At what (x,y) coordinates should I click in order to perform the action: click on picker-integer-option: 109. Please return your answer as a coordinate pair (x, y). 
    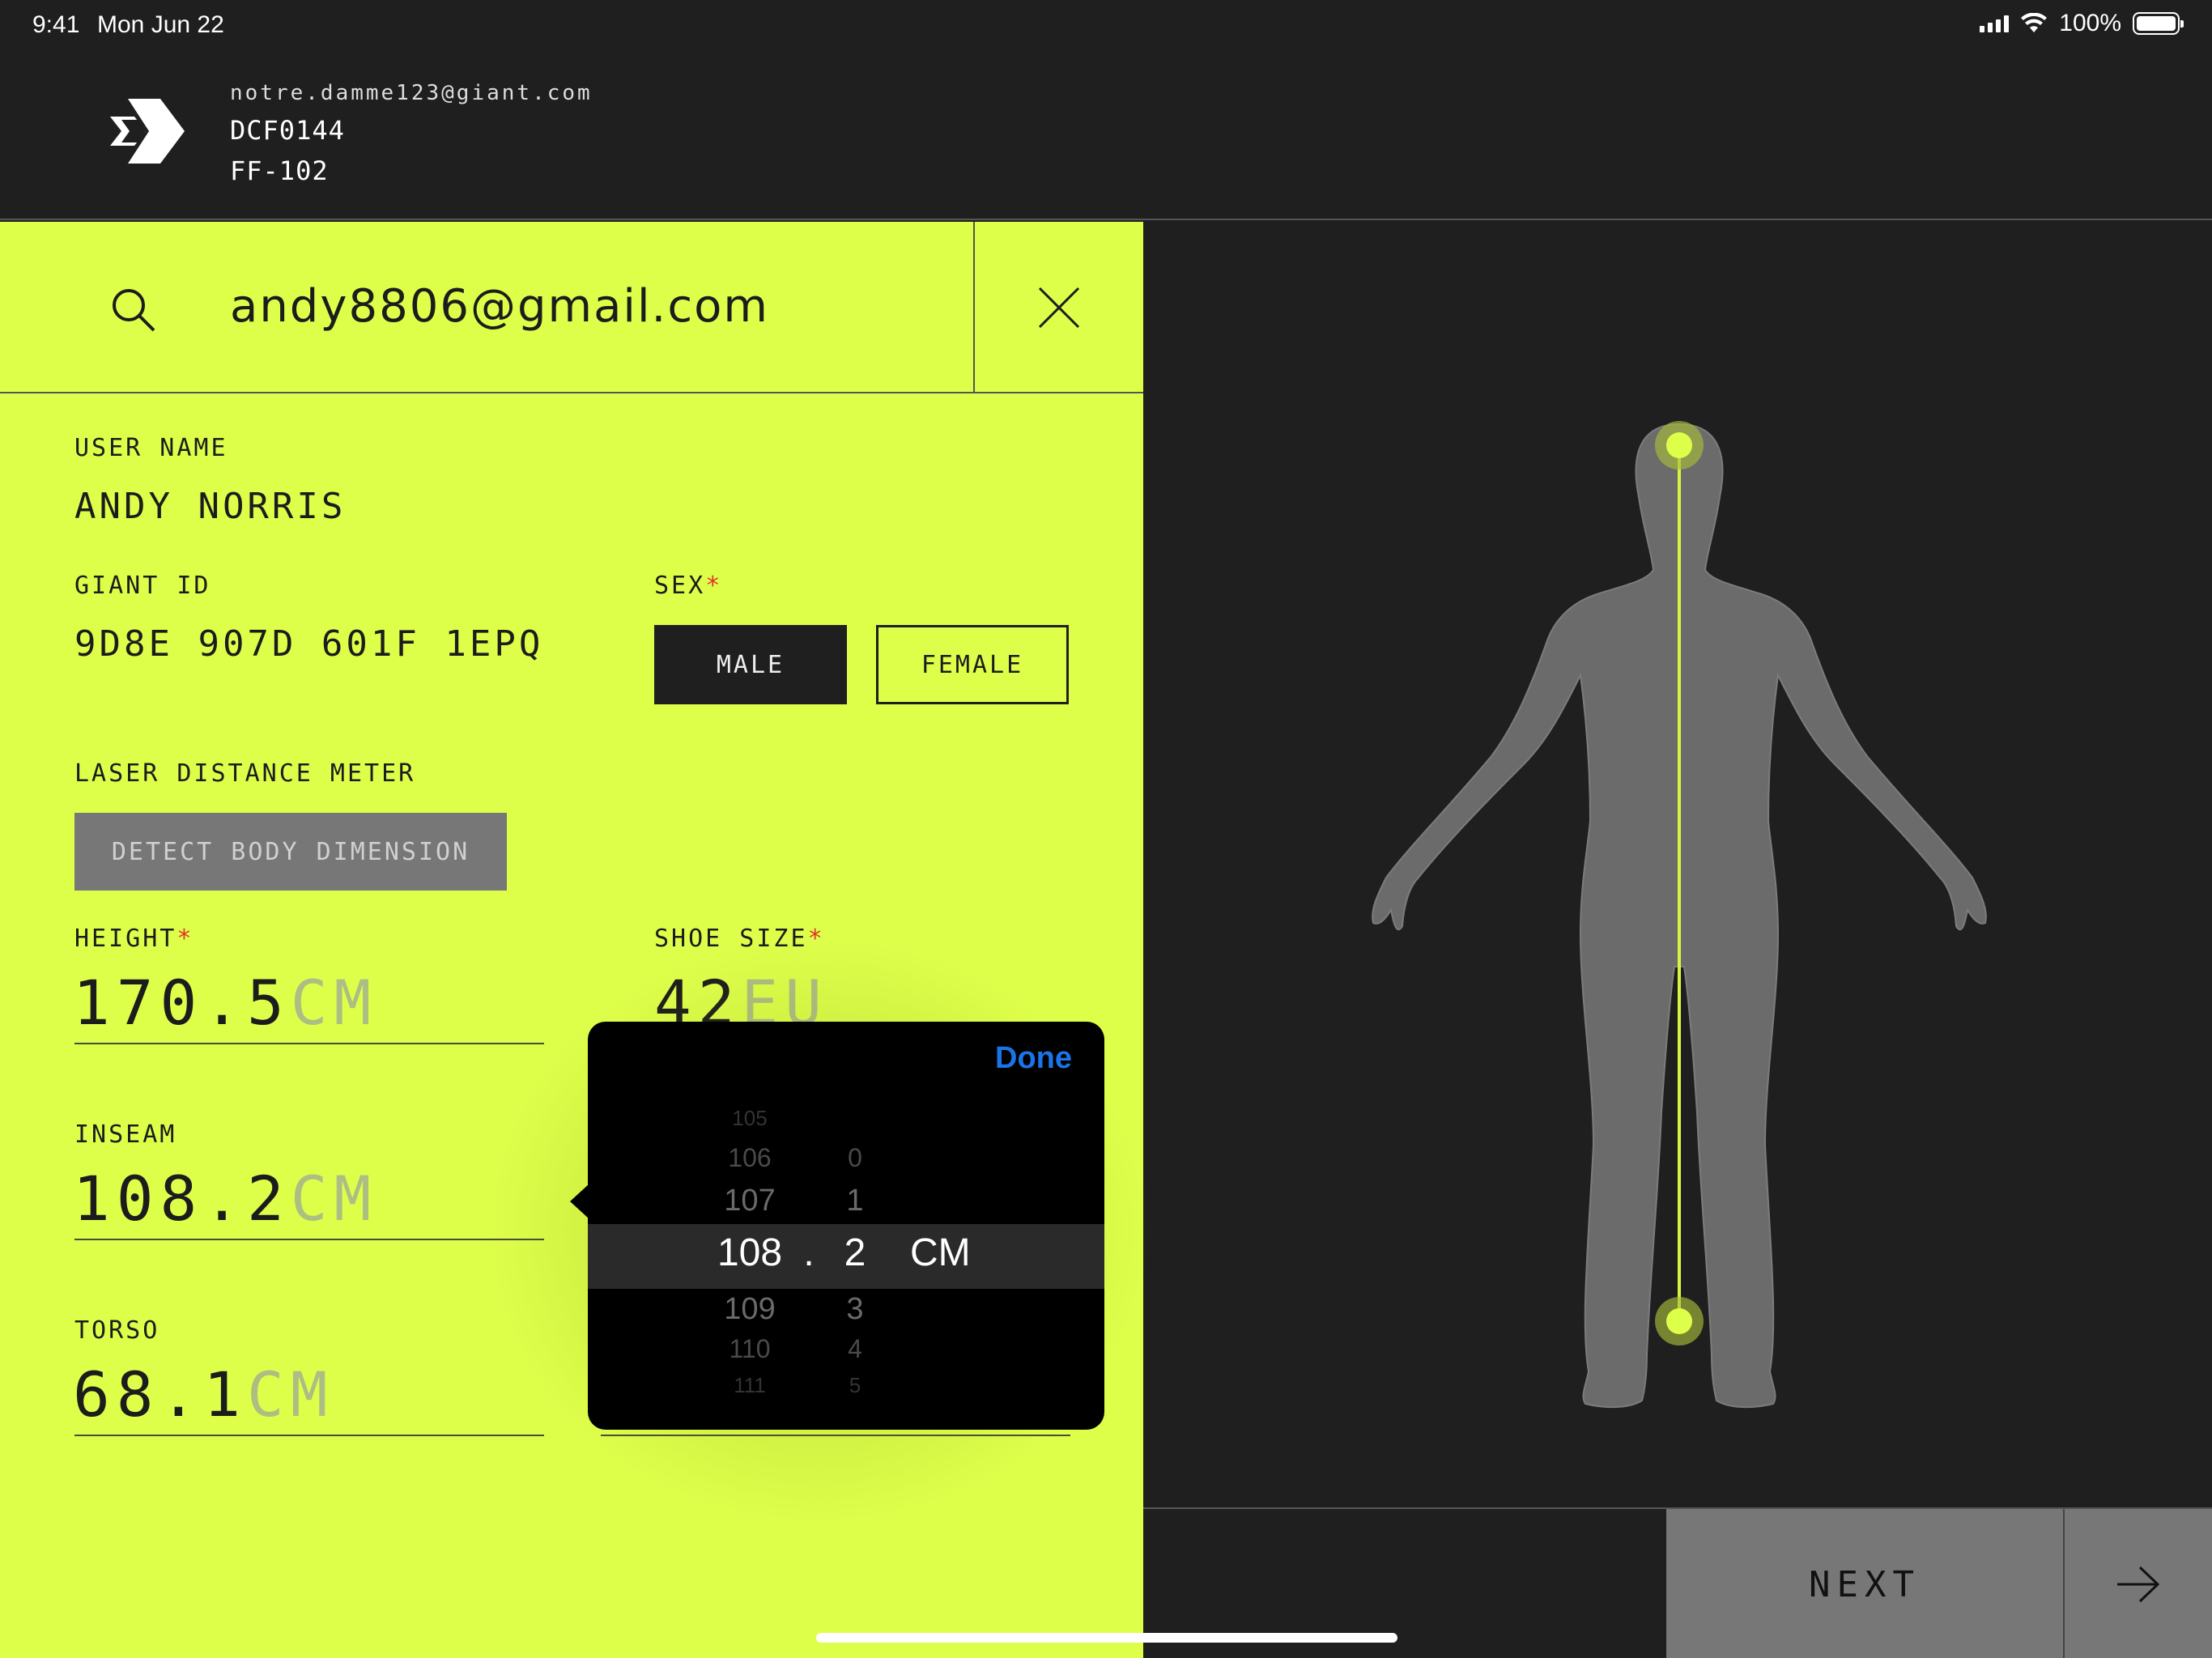
    Looking at the image, I should click on (750, 1309).